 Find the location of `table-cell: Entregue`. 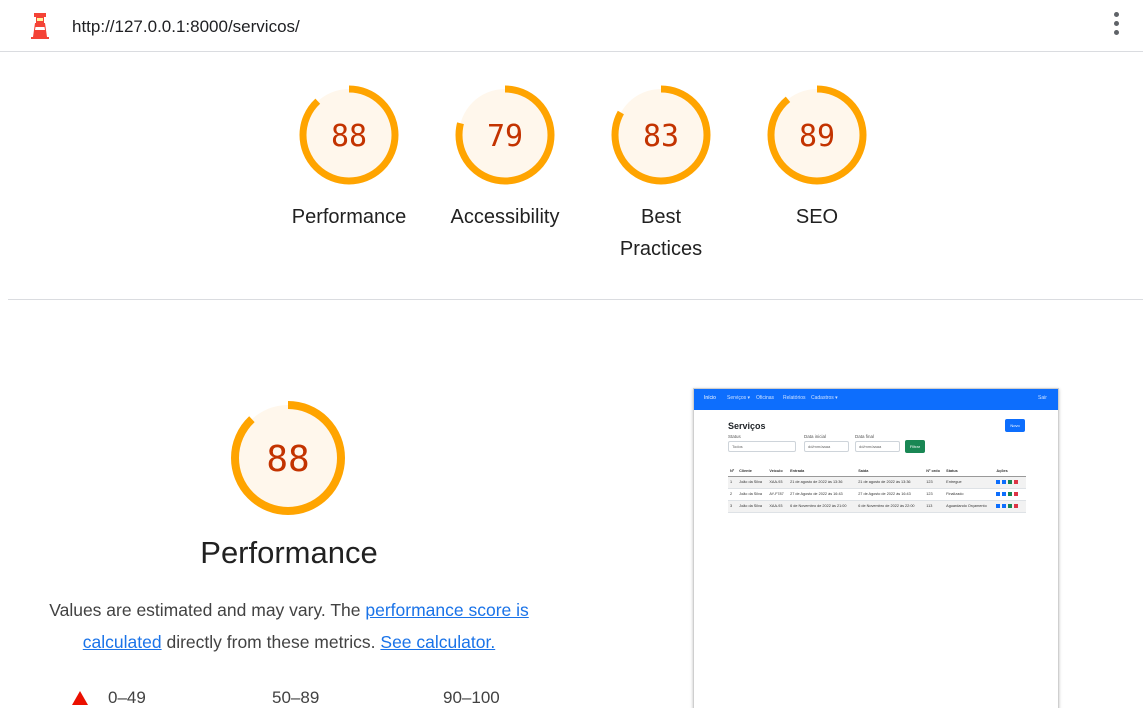

table-cell: Entregue is located at coordinates (969, 482).